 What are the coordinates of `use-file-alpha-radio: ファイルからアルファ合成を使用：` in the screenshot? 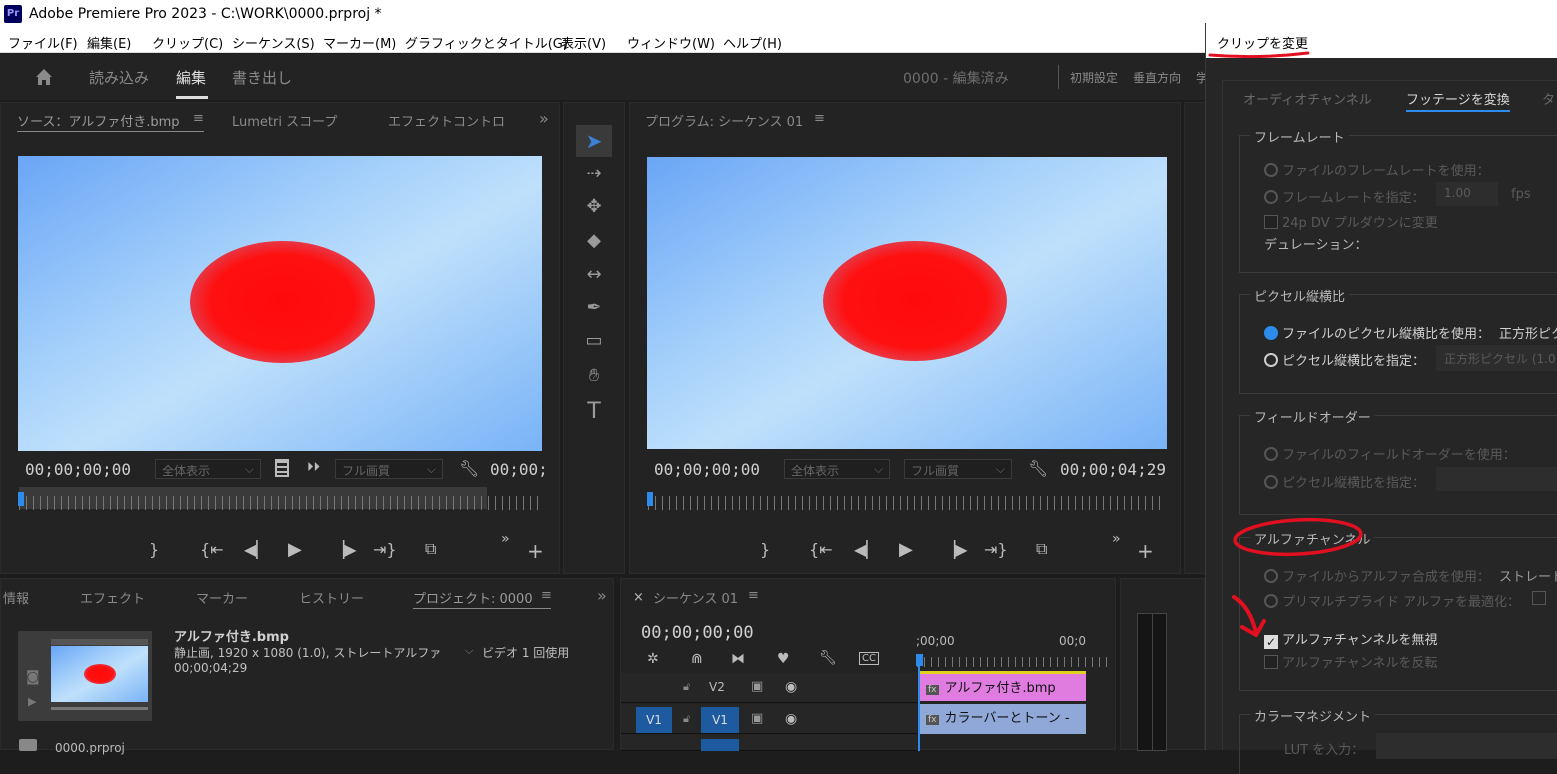 It's located at (1377, 575).